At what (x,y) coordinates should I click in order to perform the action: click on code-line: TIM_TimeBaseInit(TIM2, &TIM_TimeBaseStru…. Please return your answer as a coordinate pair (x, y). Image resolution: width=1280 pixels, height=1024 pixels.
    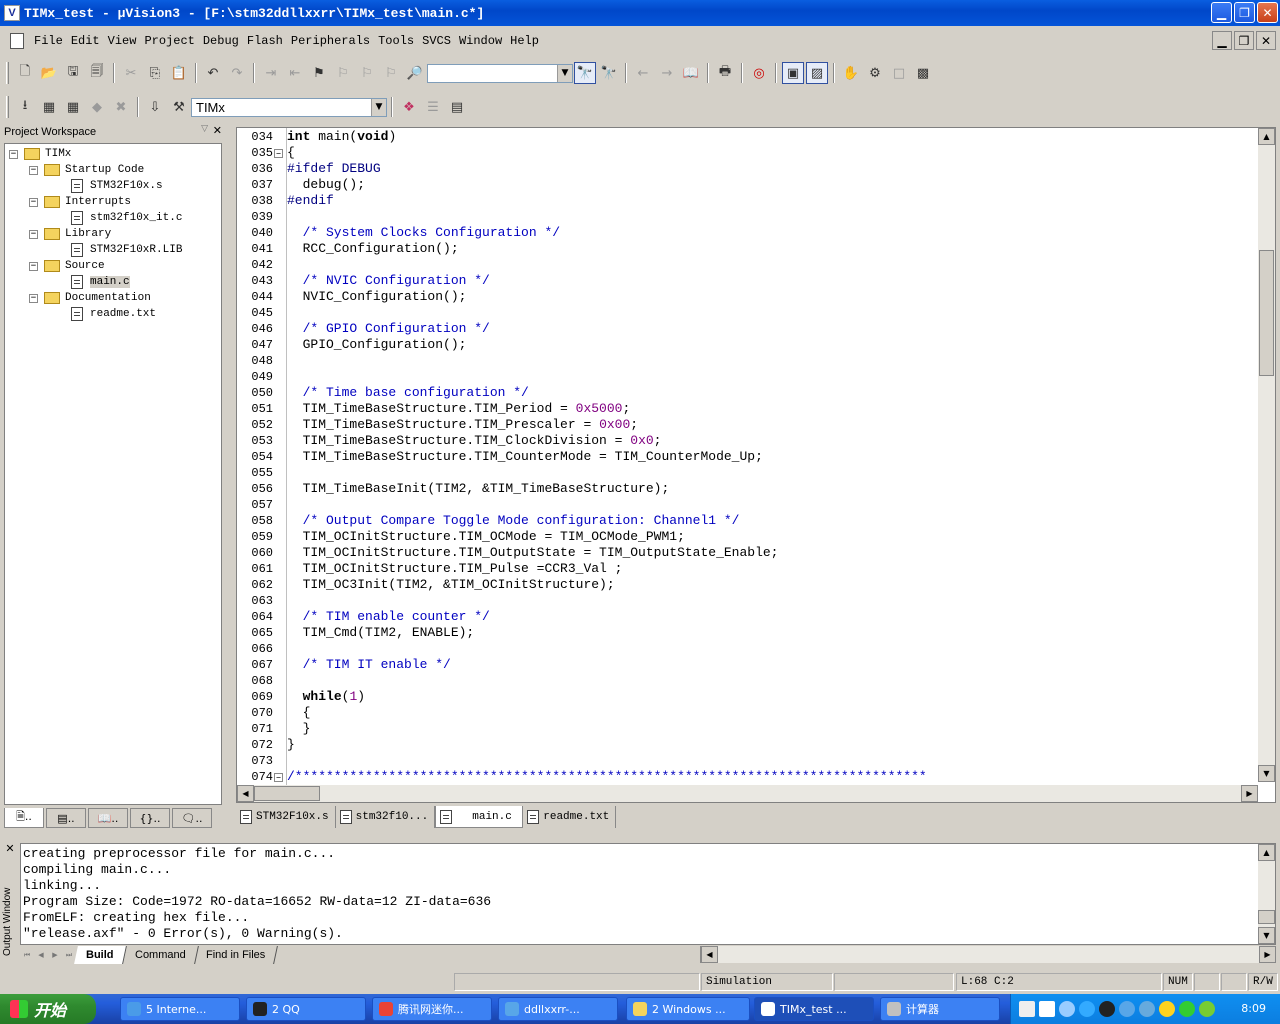
    Looking at the image, I should click on (478, 489).